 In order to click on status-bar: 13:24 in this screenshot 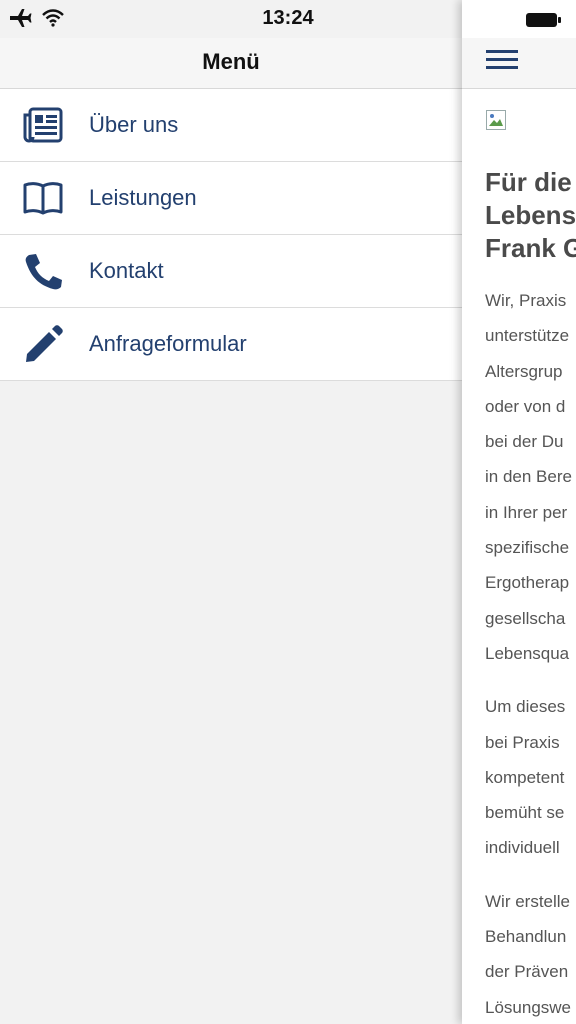, I will do `click(288, 19)`.